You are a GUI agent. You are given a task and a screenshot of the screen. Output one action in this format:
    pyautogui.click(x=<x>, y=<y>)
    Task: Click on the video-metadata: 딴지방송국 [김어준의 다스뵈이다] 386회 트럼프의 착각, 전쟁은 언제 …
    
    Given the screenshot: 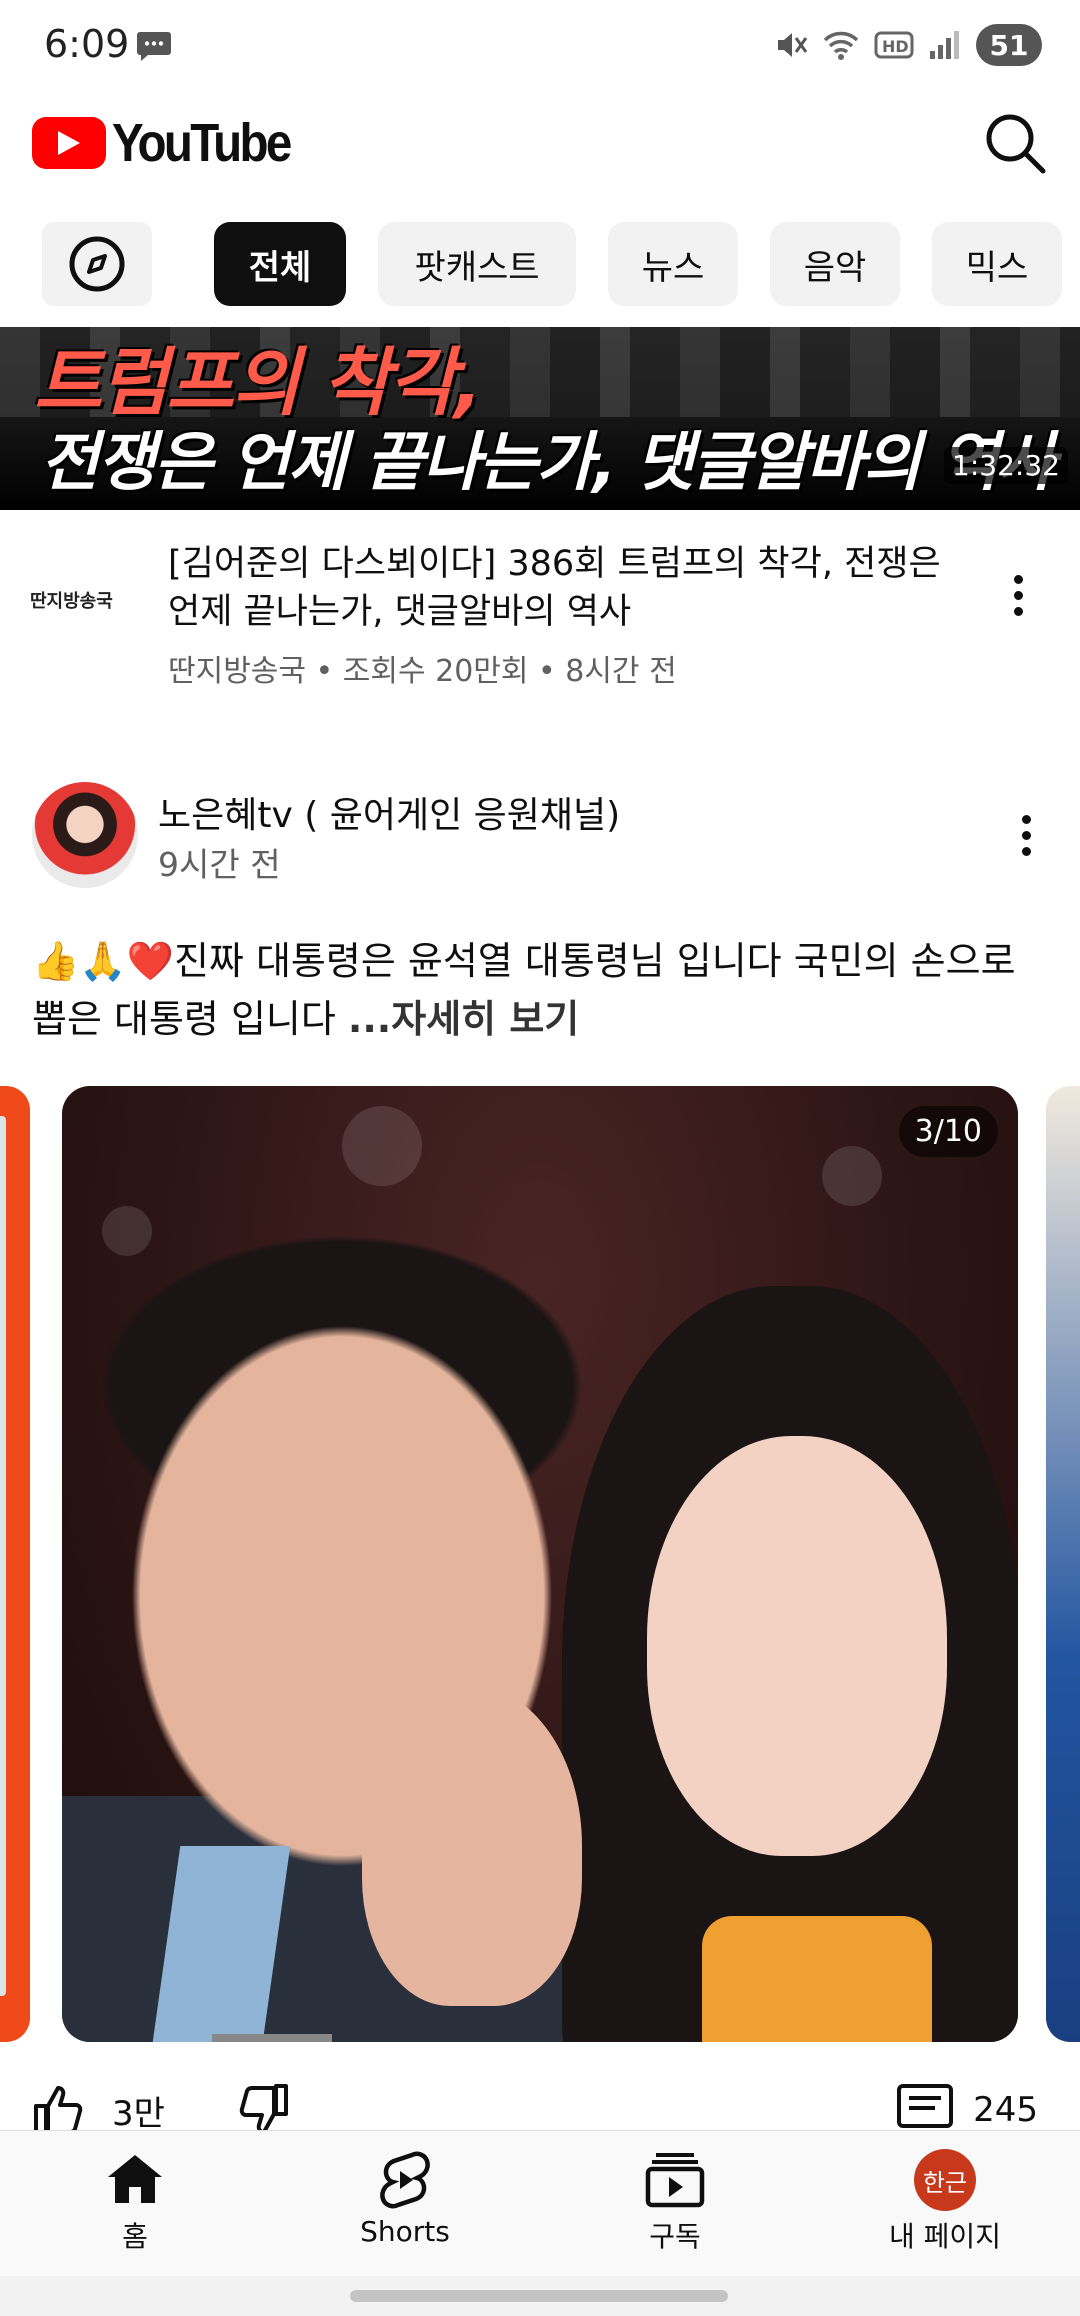 What is the action you would take?
    pyautogui.click(x=540, y=615)
    